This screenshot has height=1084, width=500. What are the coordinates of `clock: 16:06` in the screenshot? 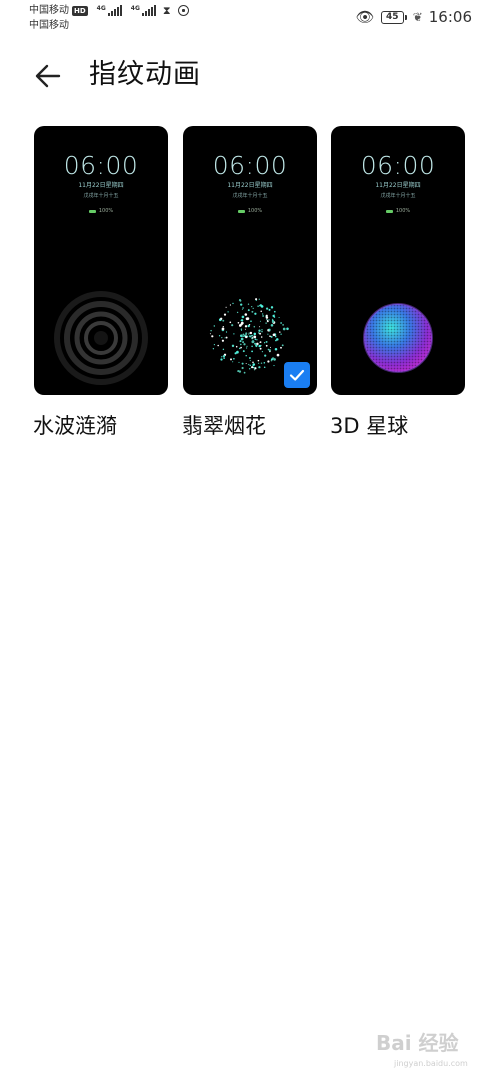 It's located at (450, 17).